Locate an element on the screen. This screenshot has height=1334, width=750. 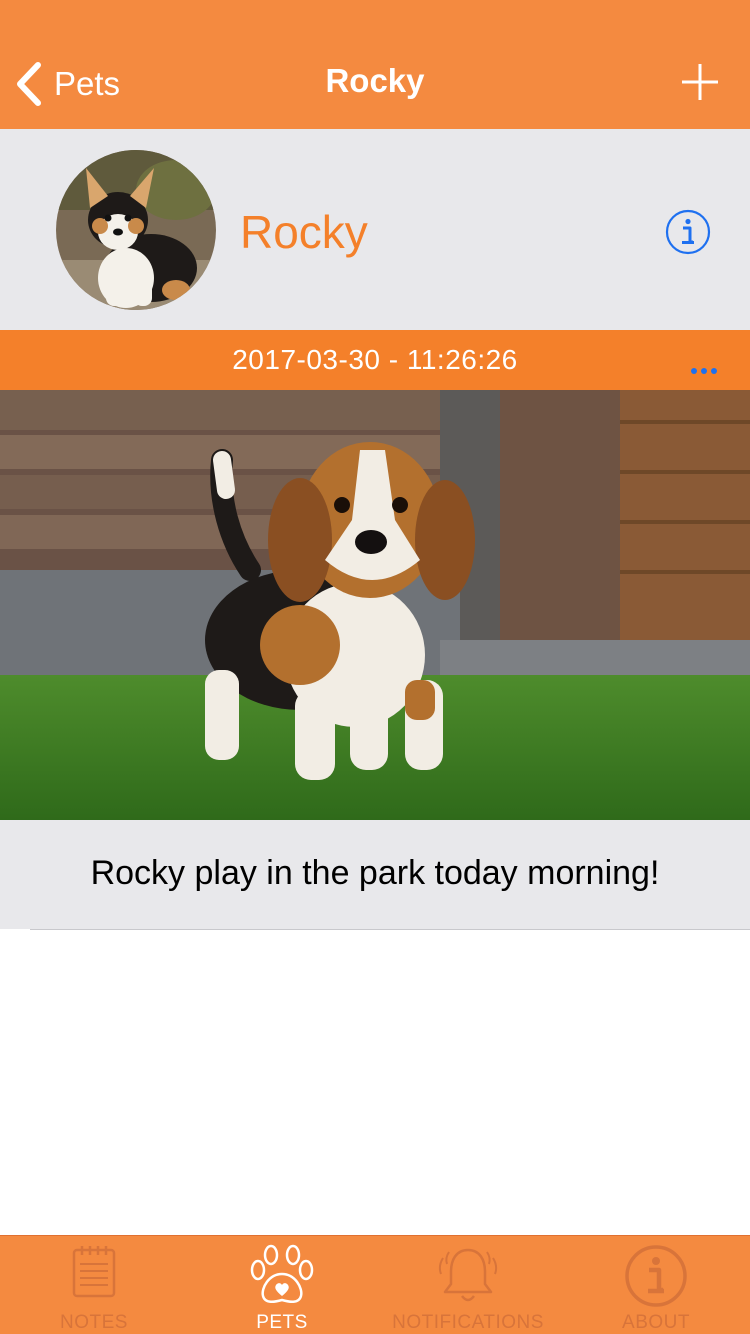
entry-date-bar: 2017-03-30 - 11:26:26 is located at coordinates (375, 360).